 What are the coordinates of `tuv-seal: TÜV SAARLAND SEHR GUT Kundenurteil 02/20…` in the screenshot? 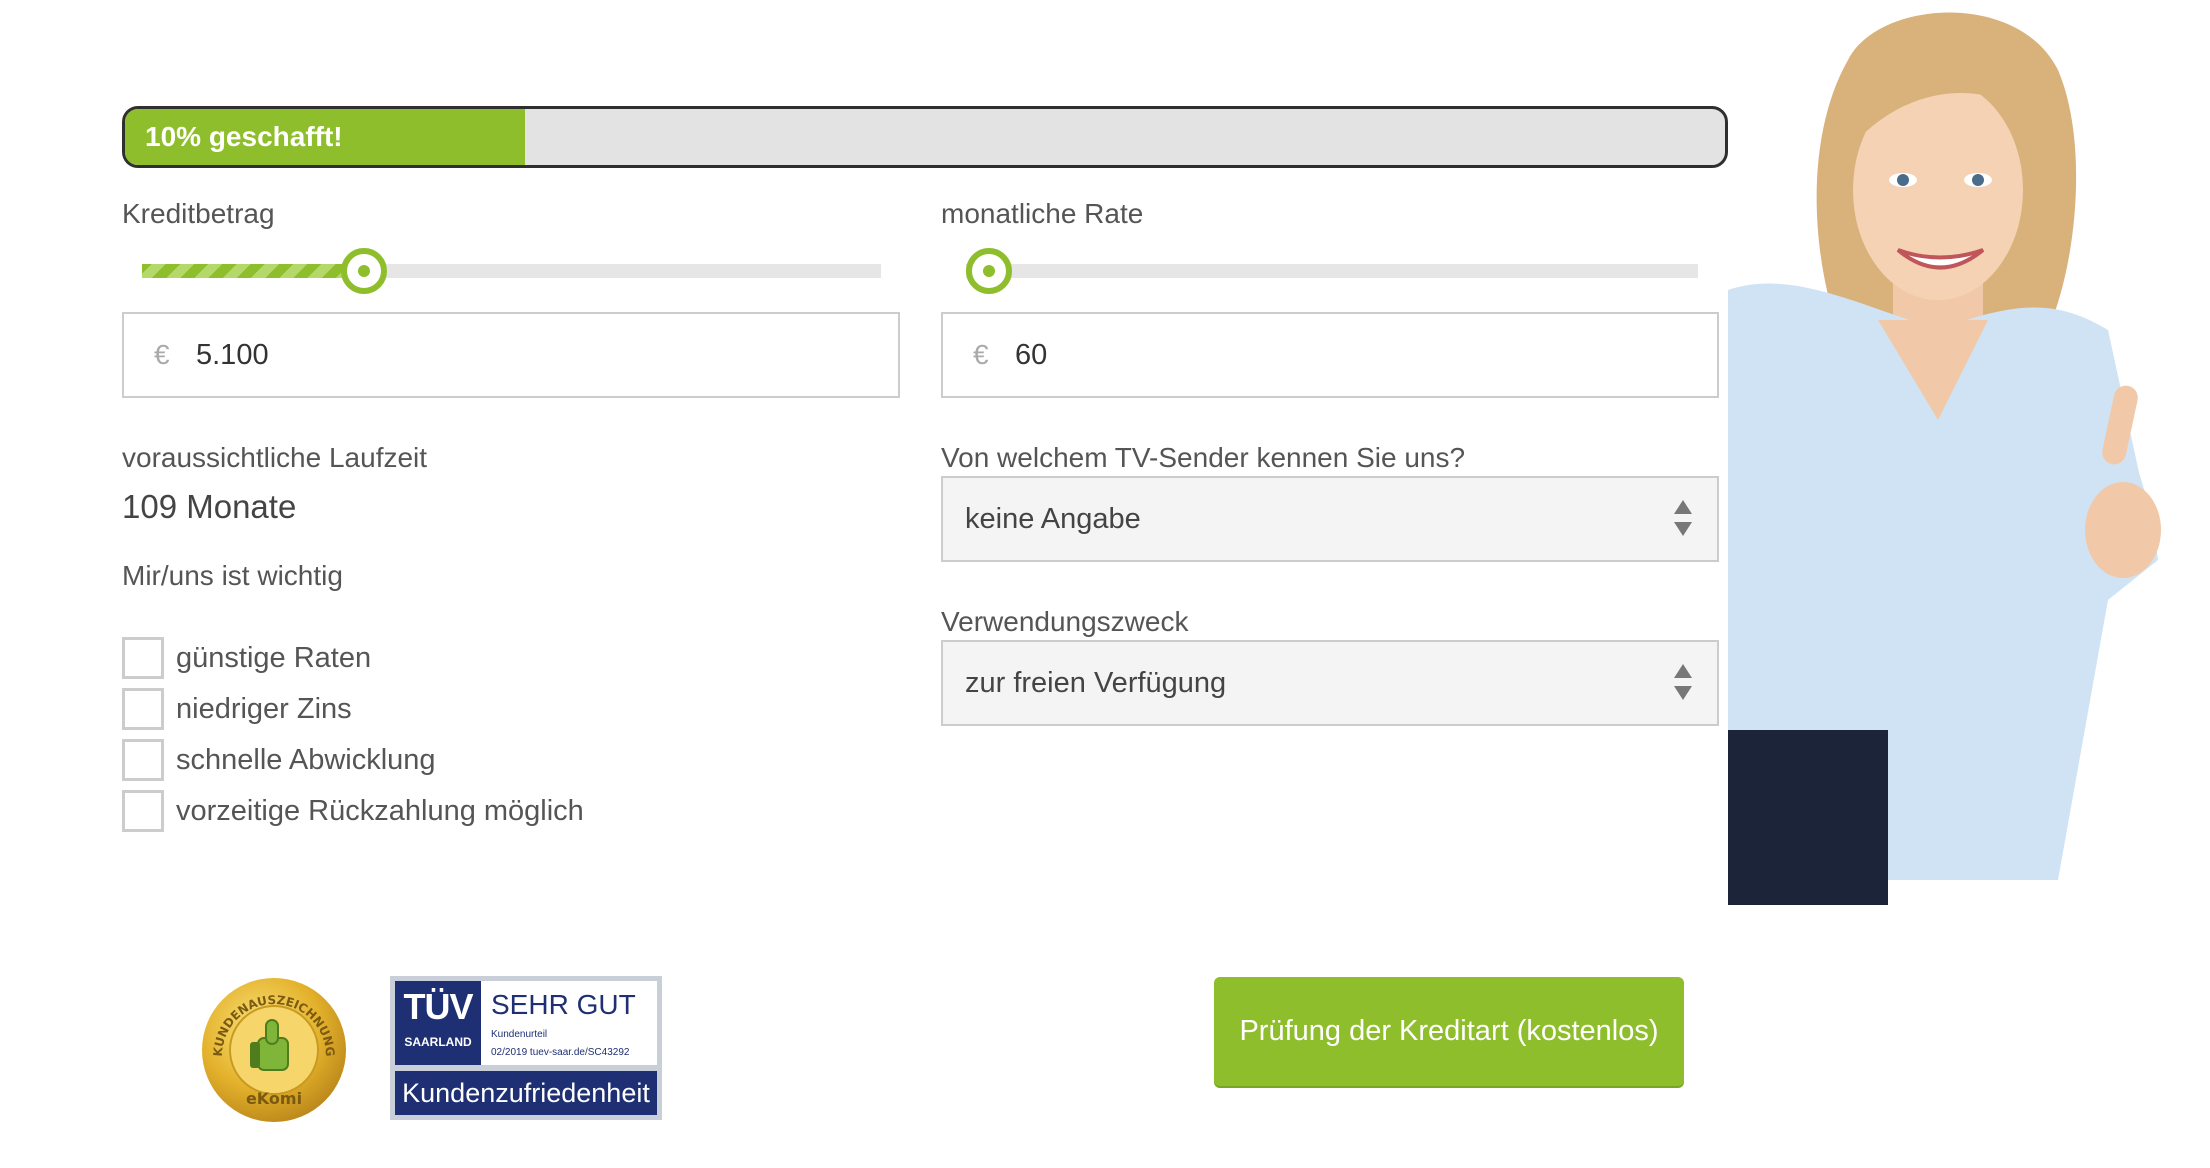 It's located at (526, 1048).